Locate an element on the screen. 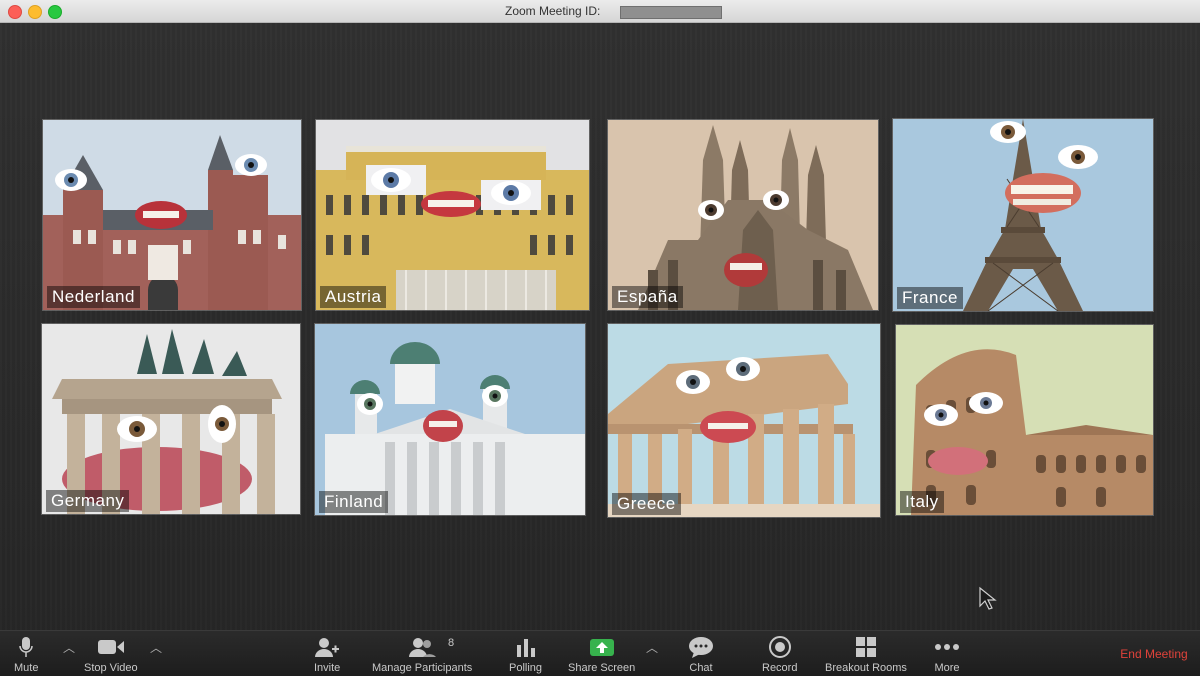 This screenshot has height=676, width=1200. microphone-icon is located at coordinates (26, 647).